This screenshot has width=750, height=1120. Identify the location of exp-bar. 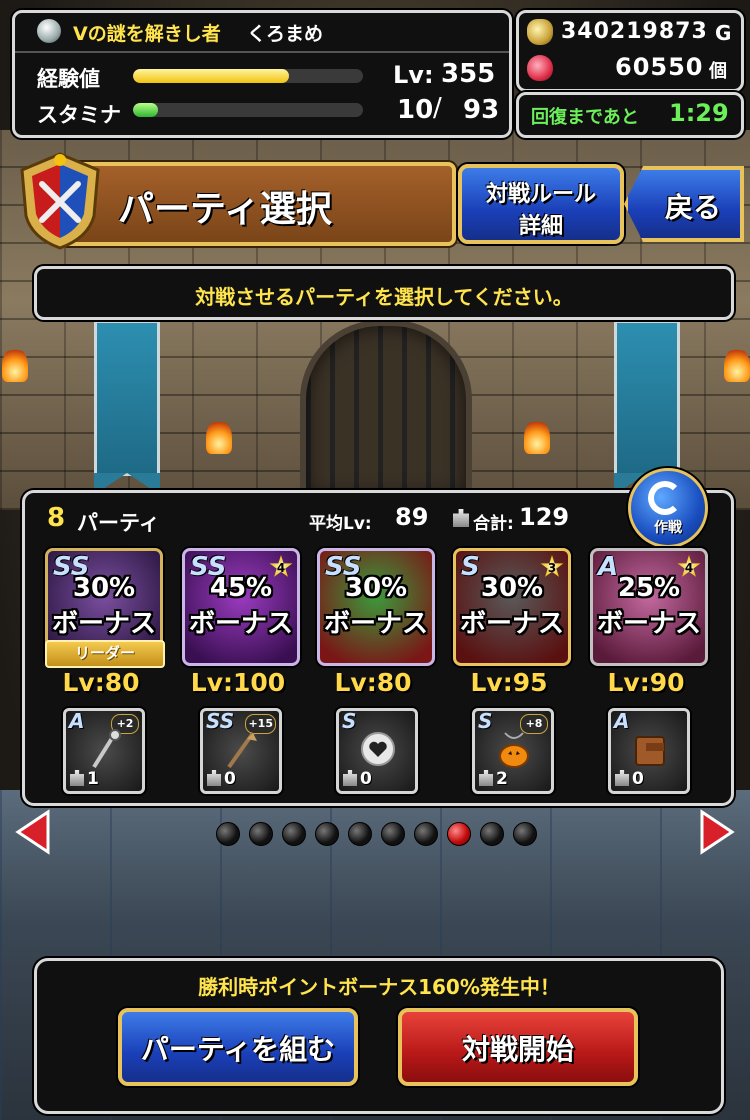
(248, 76).